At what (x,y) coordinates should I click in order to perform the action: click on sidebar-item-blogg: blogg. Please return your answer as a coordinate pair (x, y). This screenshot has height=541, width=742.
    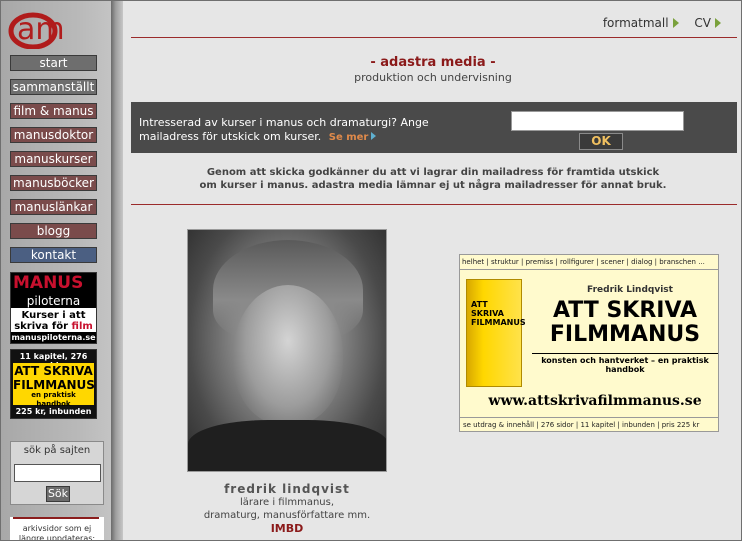
    Looking at the image, I should click on (53, 231).